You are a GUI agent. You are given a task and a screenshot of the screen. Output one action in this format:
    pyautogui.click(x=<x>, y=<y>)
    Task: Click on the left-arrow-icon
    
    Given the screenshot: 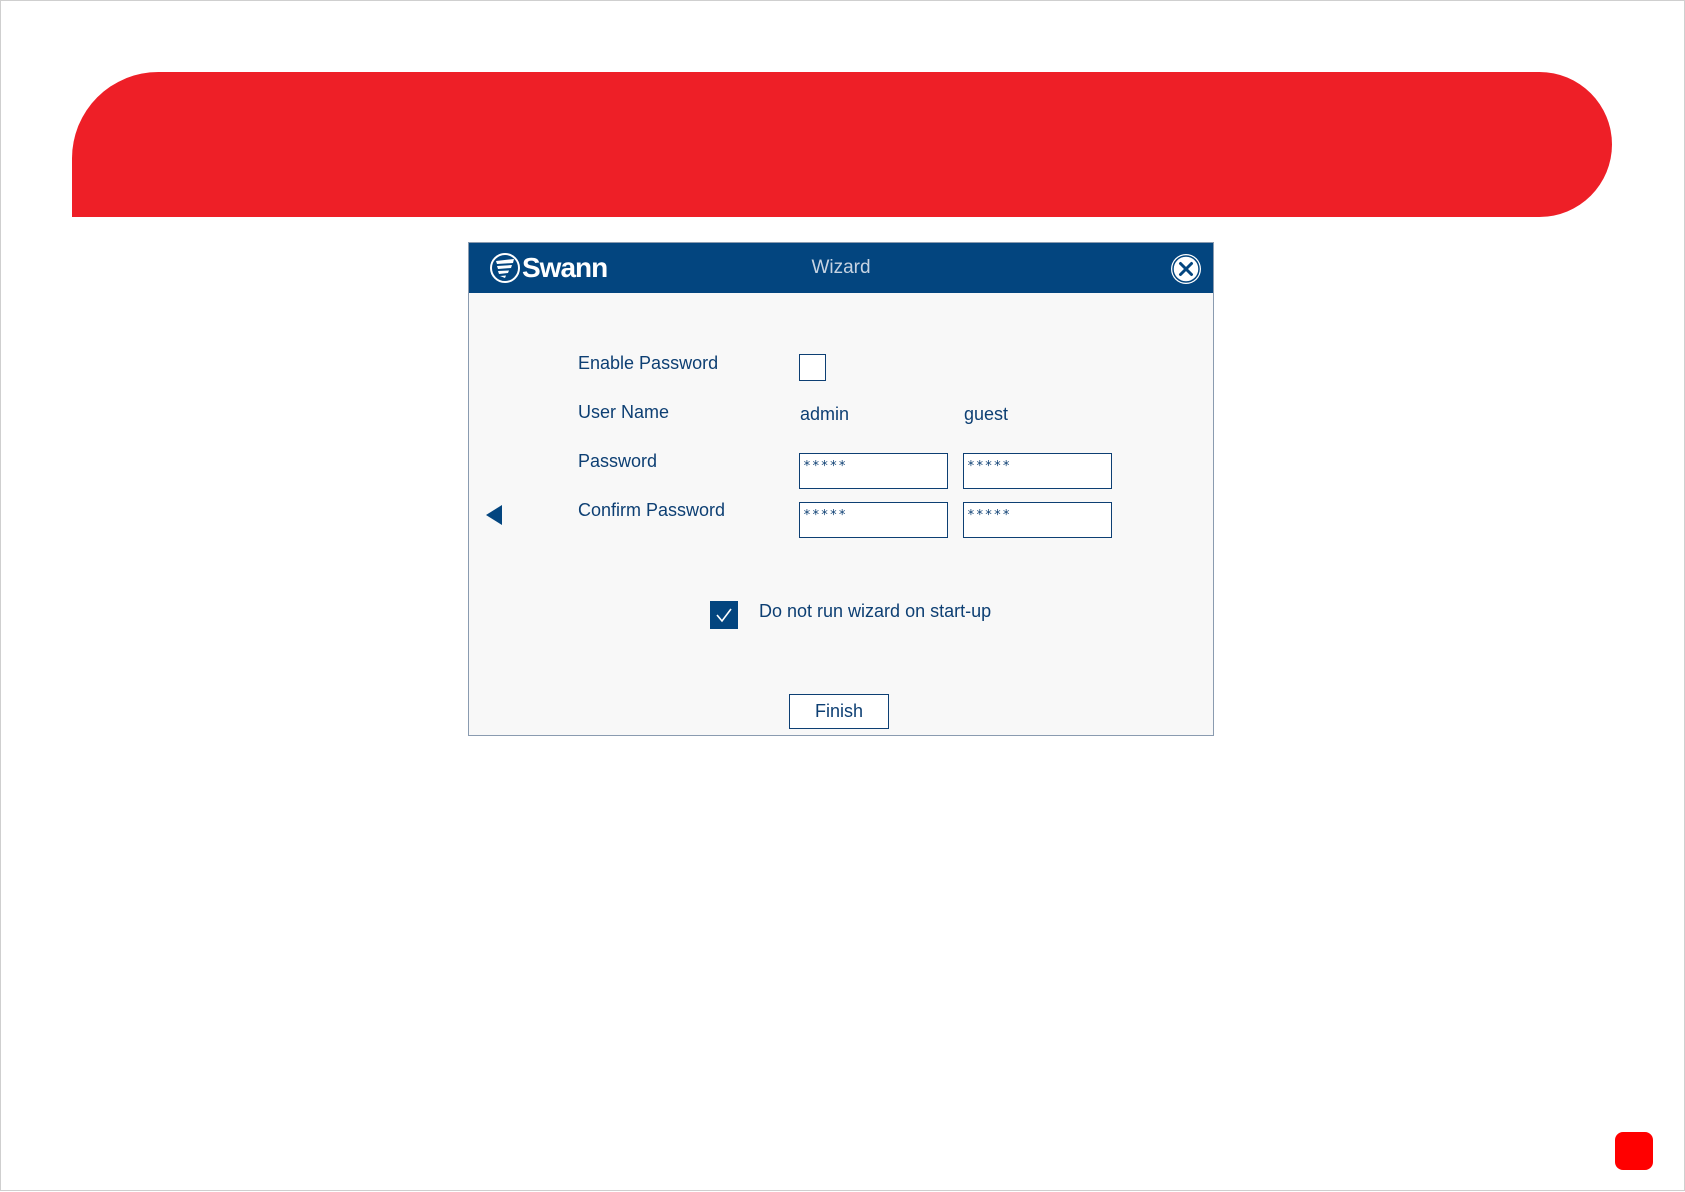 What is the action you would take?
    pyautogui.click(x=494, y=515)
    